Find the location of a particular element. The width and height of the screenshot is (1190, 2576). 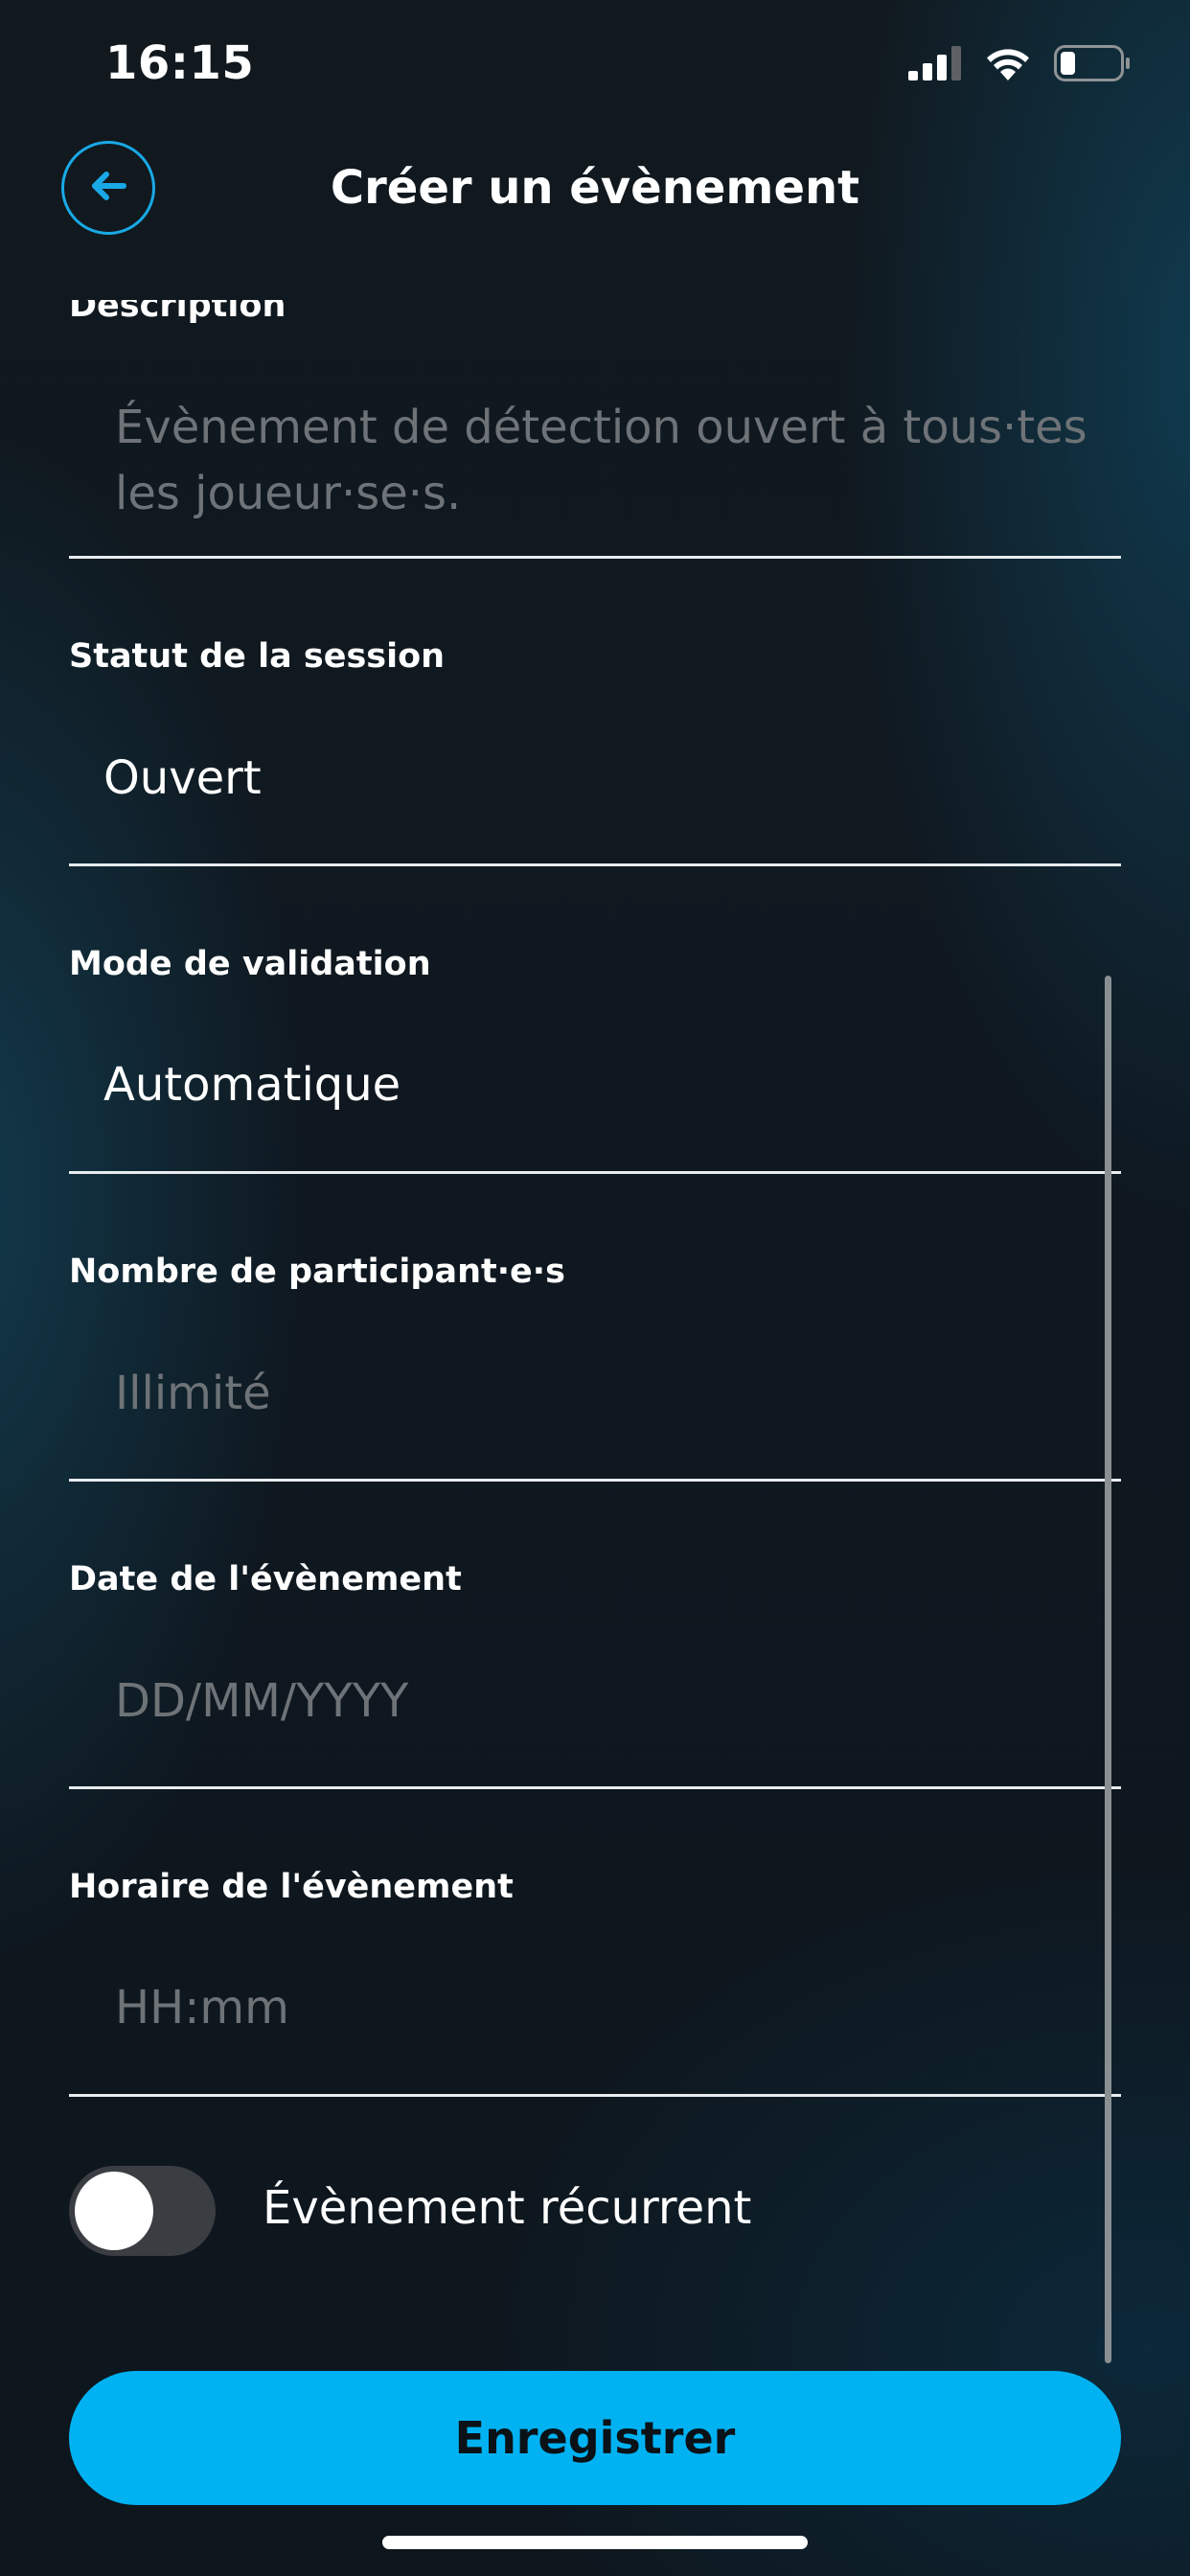

session-status-underline is located at coordinates (595, 864).